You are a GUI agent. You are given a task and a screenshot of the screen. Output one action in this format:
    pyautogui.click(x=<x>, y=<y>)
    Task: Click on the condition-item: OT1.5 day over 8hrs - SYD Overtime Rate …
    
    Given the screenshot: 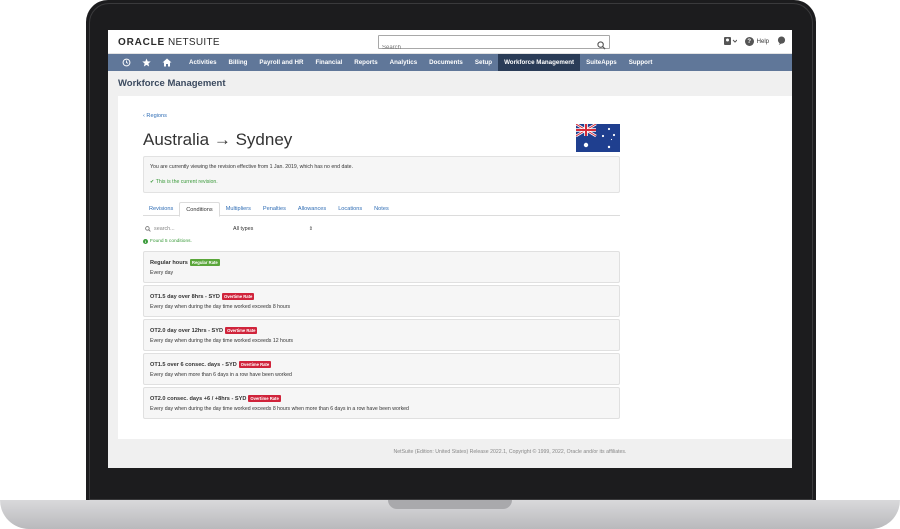 What is the action you would take?
    pyautogui.click(x=381, y=301)
    